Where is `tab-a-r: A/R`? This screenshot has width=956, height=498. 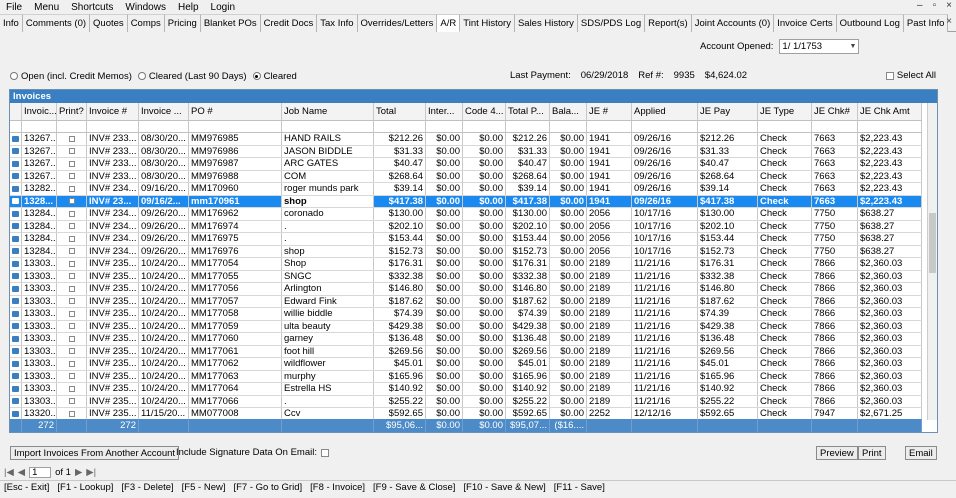
tab-a-r: A/R is located at coordinates (449, 23).